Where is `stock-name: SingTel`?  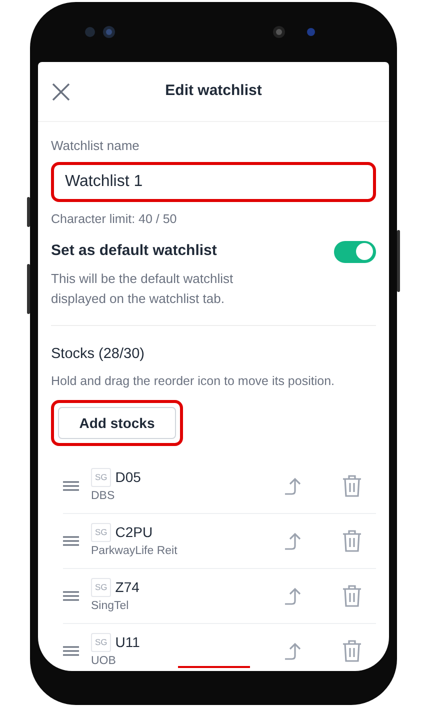
stock-name: SingTel is located at coordinates (110, 606).